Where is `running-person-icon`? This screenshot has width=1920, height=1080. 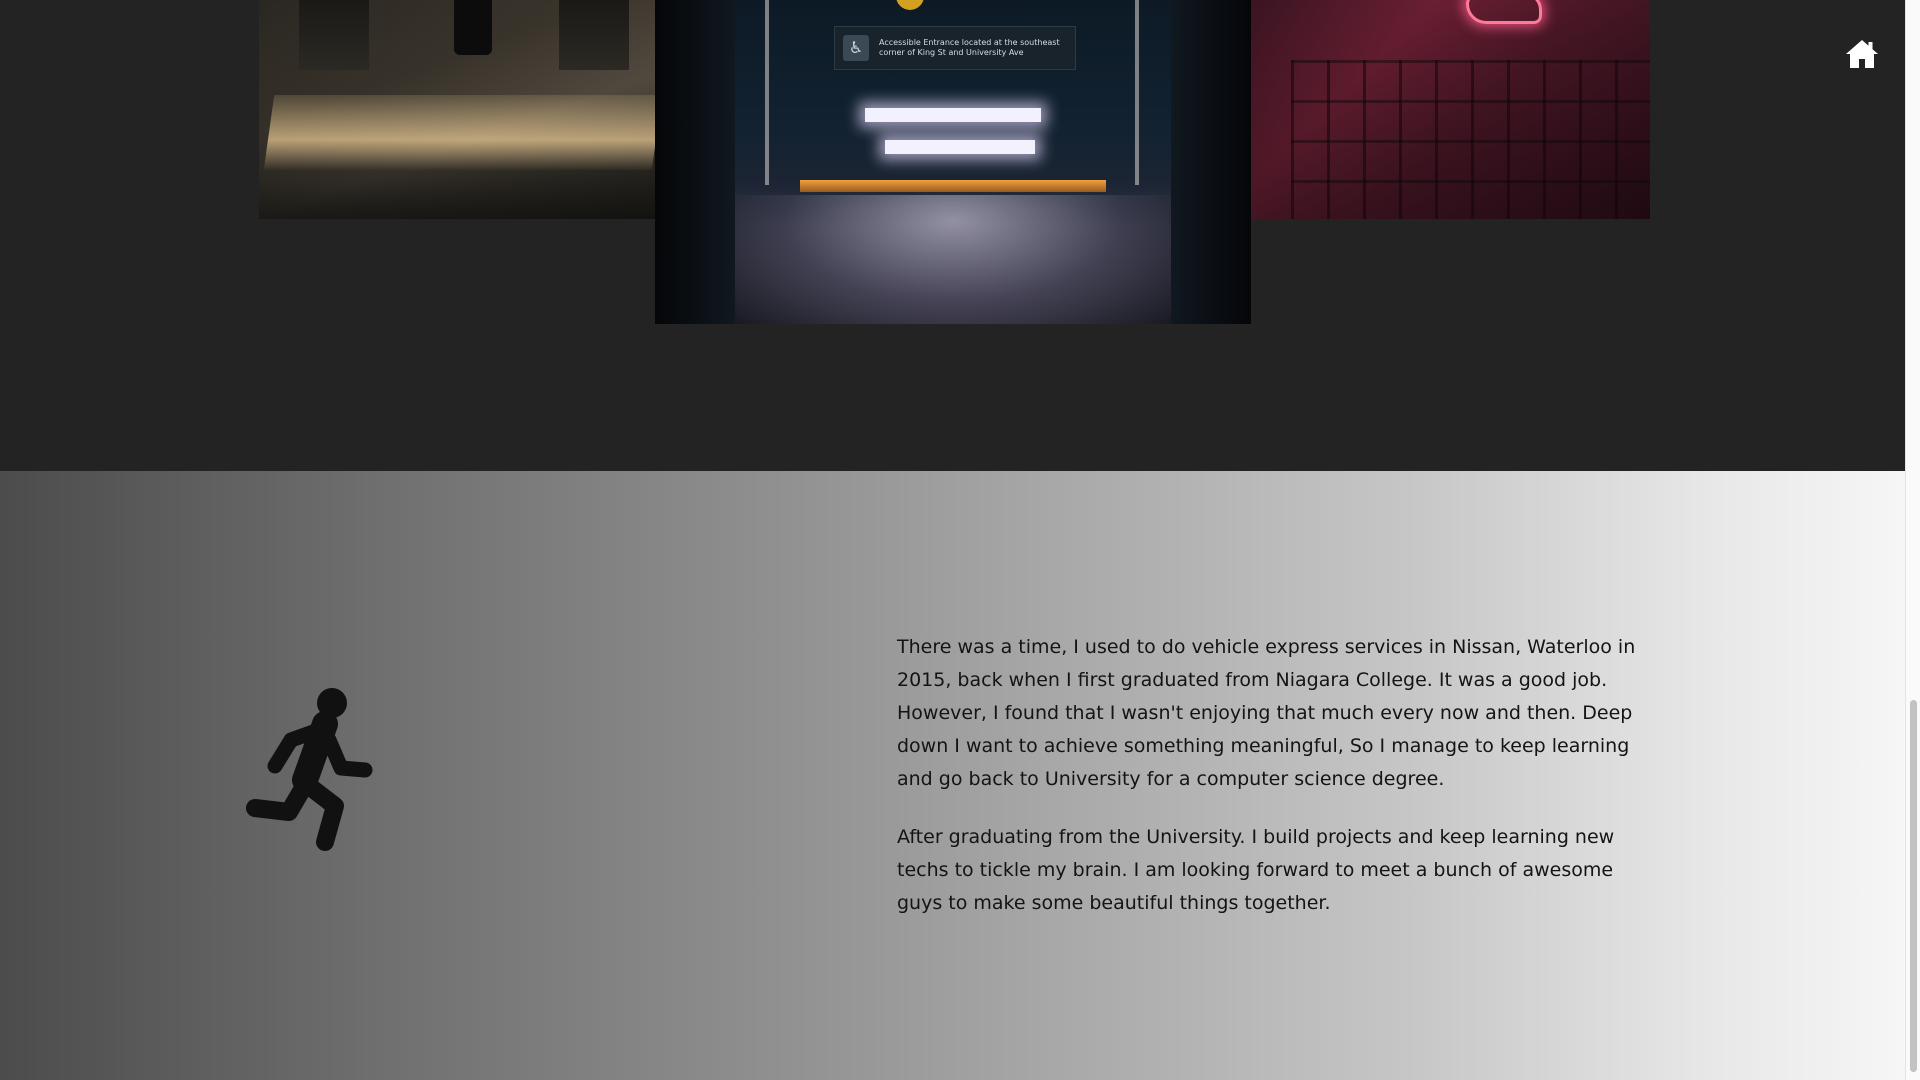
running-person-icon is located at coordinates (309, 769).